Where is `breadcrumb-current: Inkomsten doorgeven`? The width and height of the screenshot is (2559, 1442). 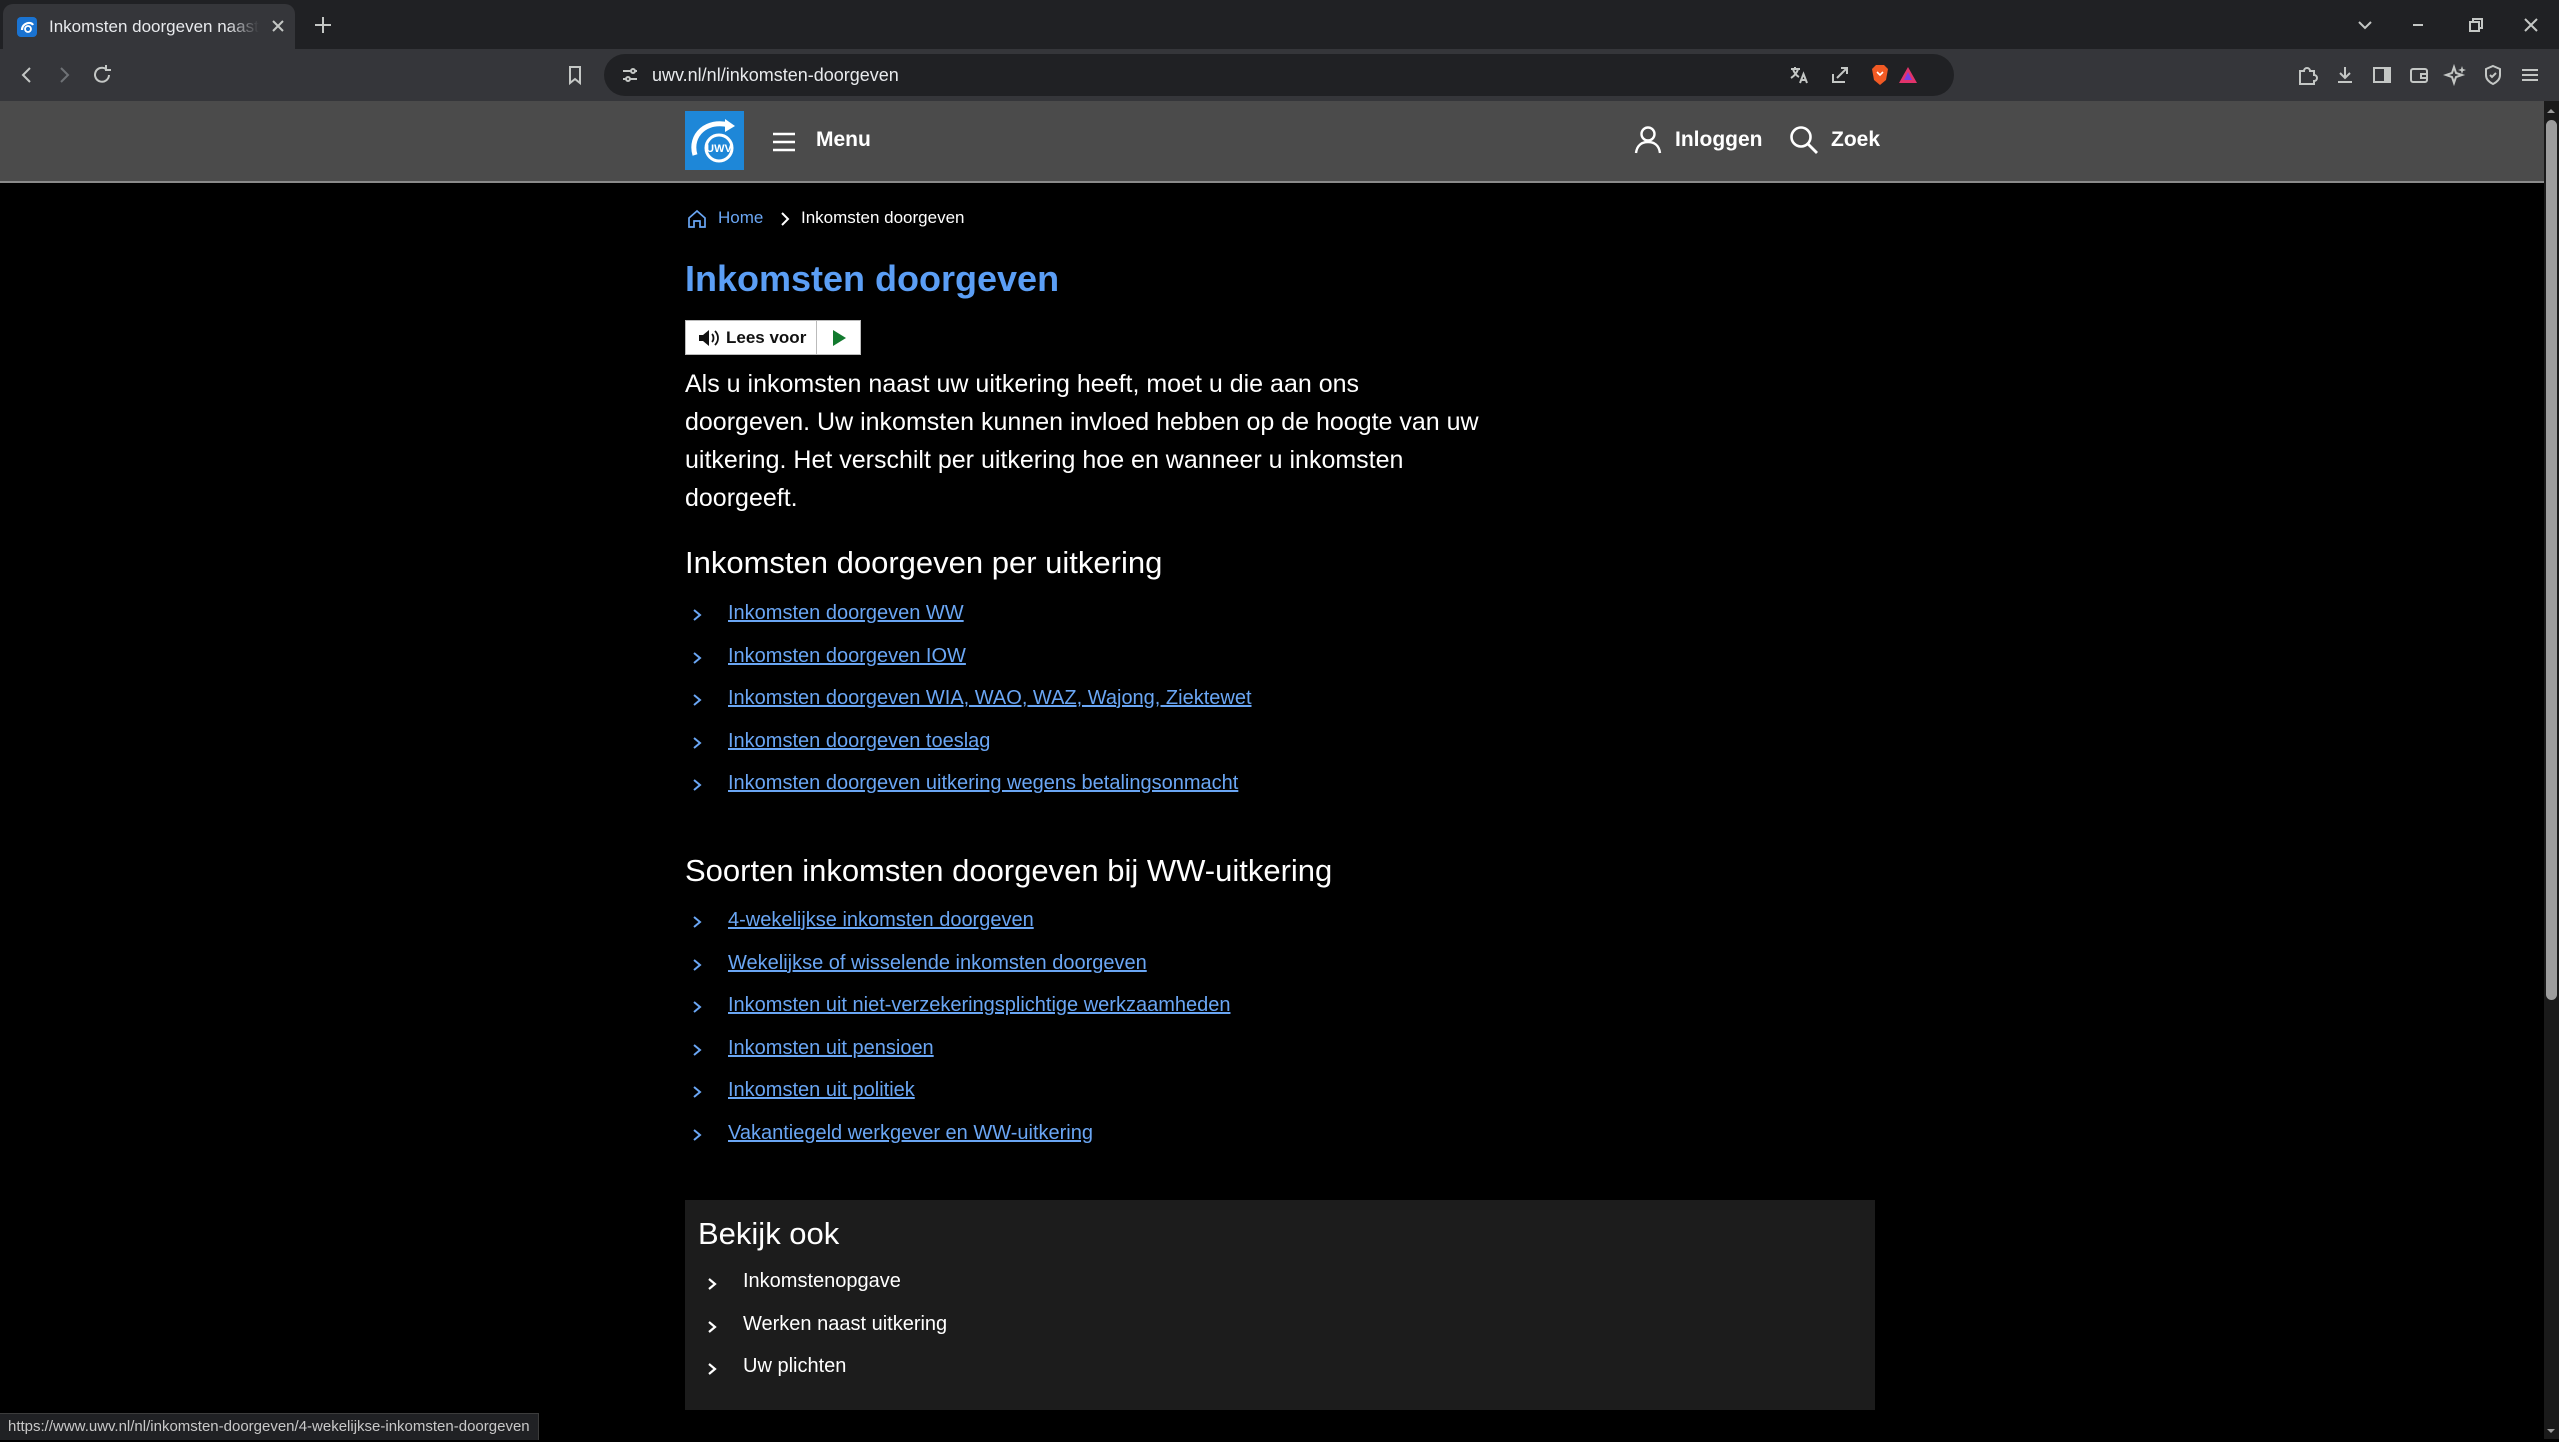
breadcrumb-current: Inkomsten doorgeven is located at coordinates (883, 217).